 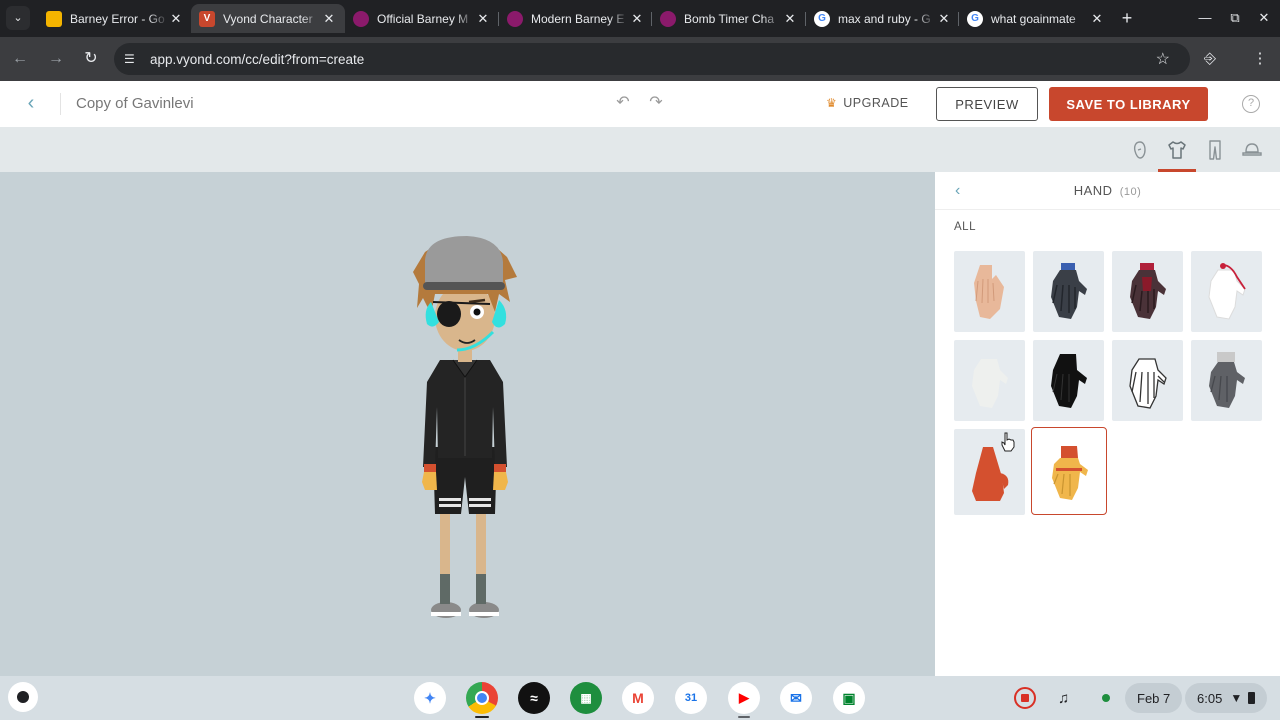 What do you see at coordinates (1063, 698) in the screenshot?
I see `media-controls-icon: ♫` at bounding box center [1063, 698].